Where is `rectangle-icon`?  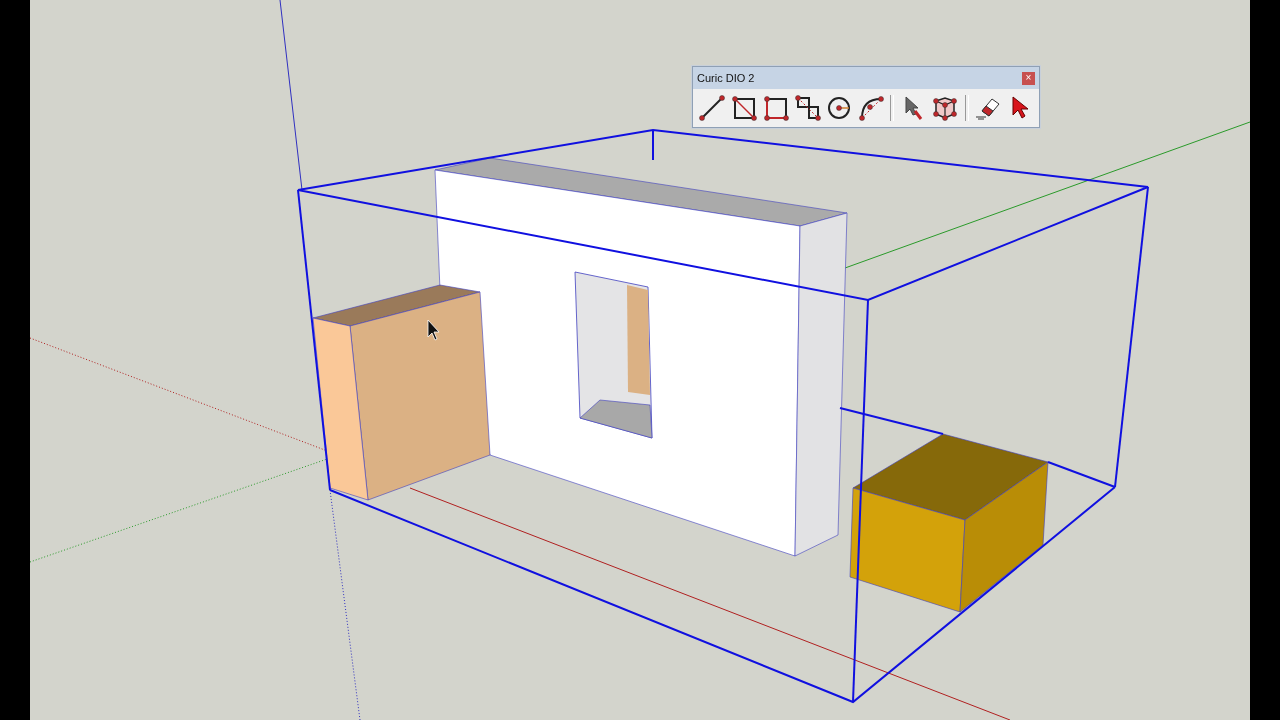 rectangle-icon is located at coordinates (775, 108).